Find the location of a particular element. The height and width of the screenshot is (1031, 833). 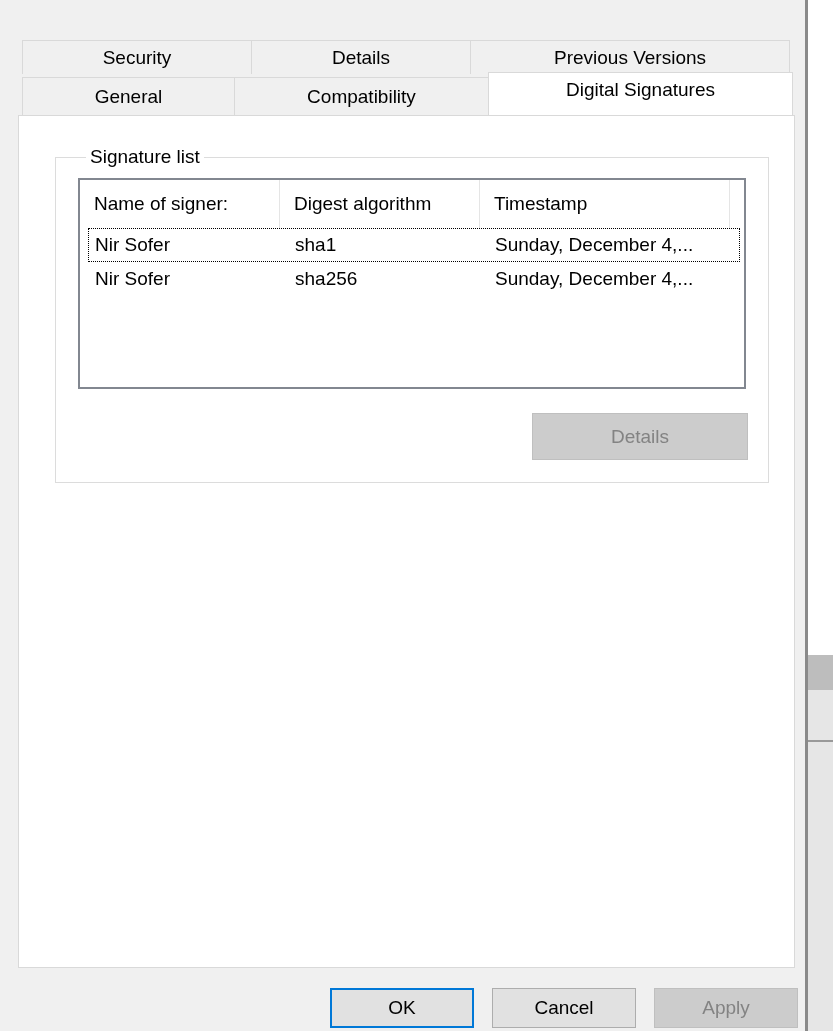

column-header: Timestamp is located at coordinates (605, 204).